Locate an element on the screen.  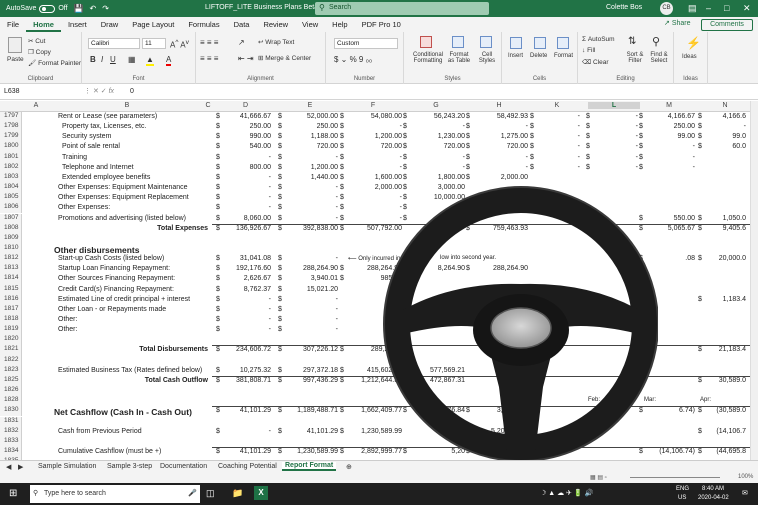
cell-value: 20,000.0 is located at coordinates (726, 258).